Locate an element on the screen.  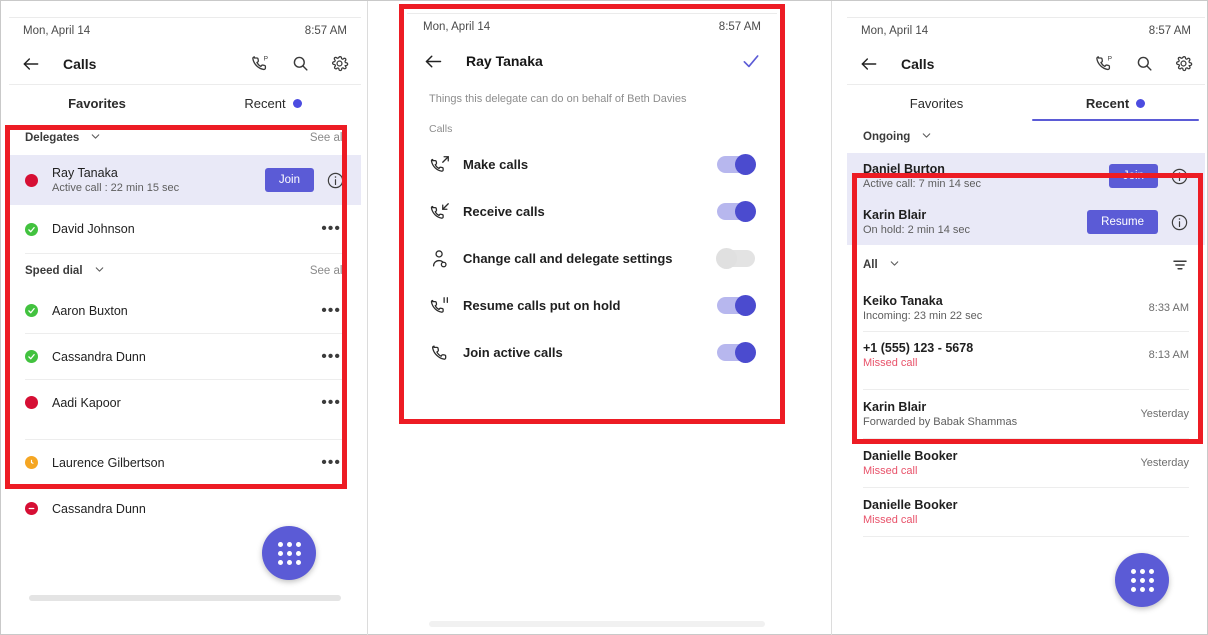
see-all-delegates: See all is located at coordinates (327, 138).